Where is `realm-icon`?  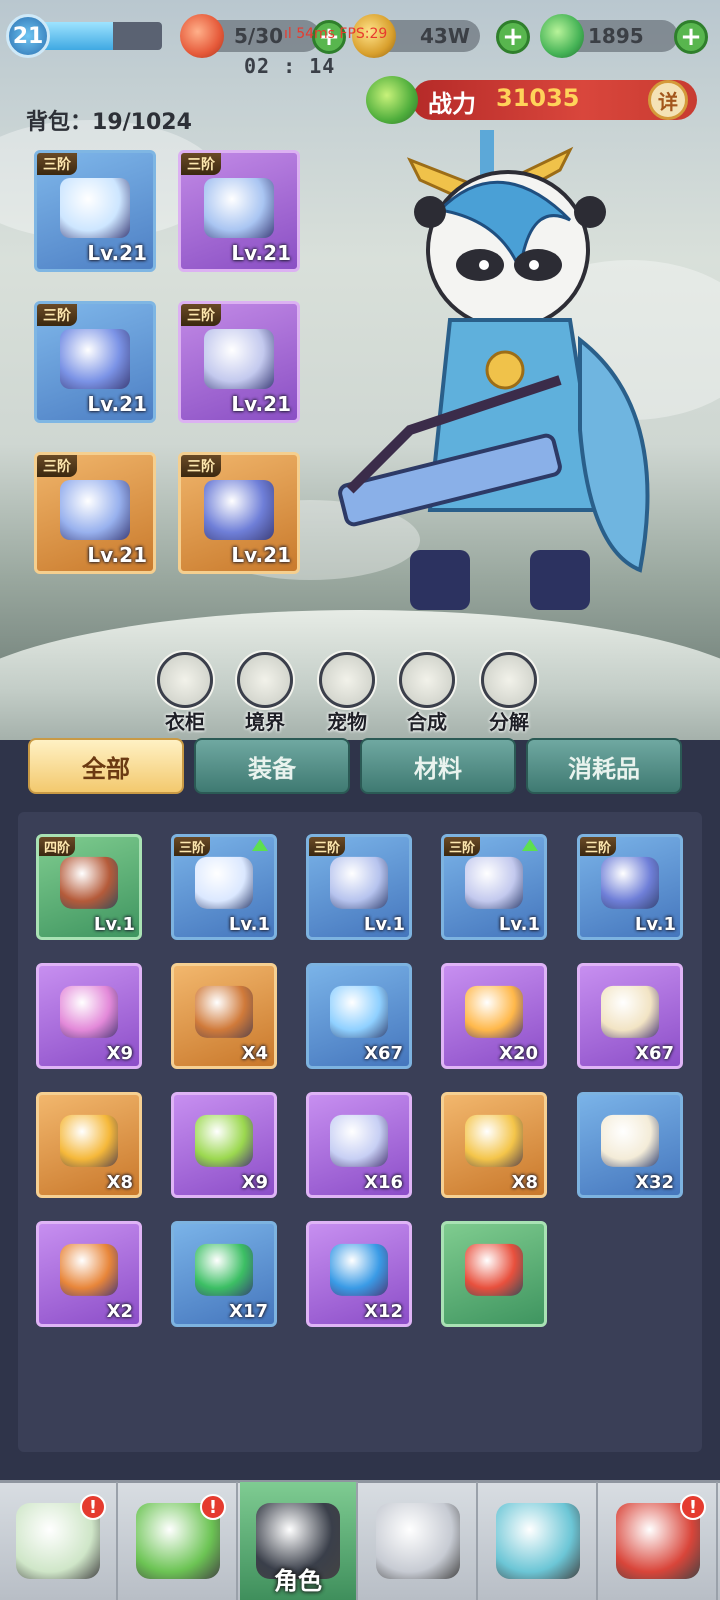 realm-icon is located at coordinates (265, 680).